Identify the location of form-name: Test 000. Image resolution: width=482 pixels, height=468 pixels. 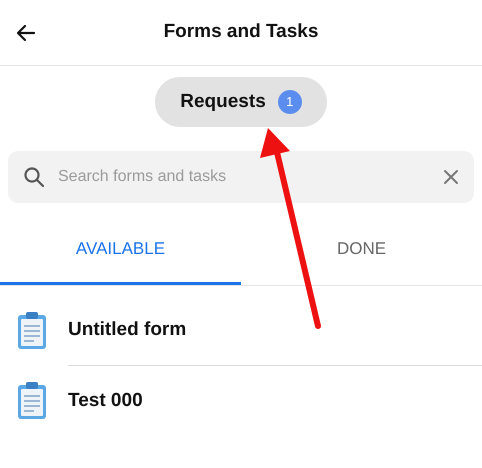
(105, 401).